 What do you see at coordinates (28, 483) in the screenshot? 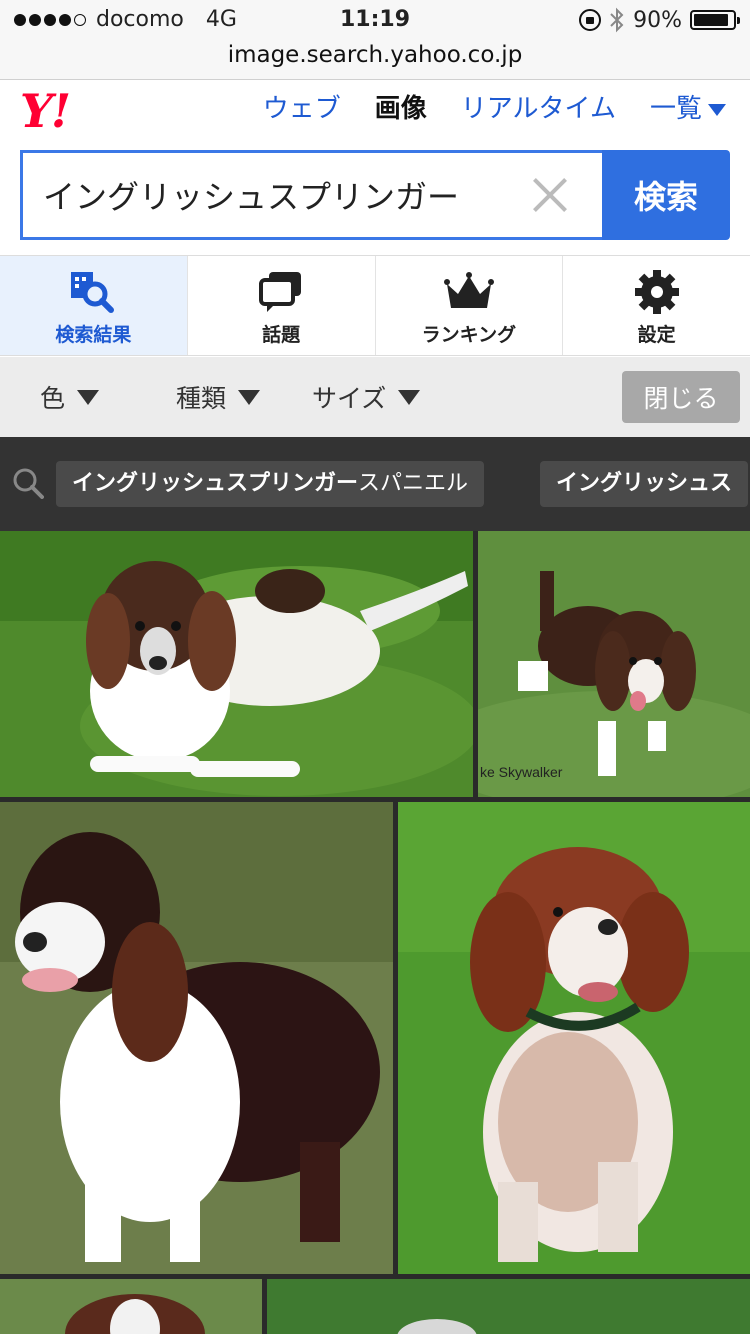
I see `search-icon` at bounding box center [28, 483].